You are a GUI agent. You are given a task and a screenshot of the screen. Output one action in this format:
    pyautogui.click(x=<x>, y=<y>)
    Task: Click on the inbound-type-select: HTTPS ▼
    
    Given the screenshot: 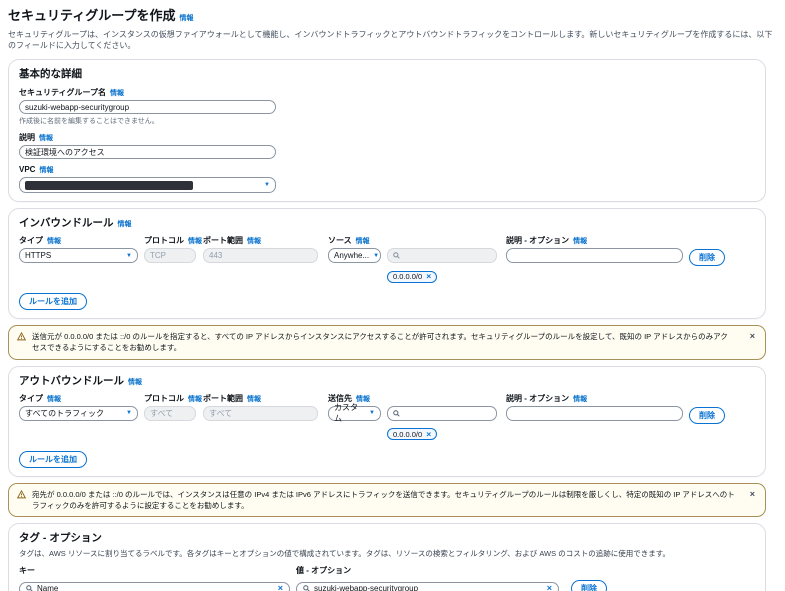 What is the action you would take?
    pyautogui.click(x=78, y=255)
    